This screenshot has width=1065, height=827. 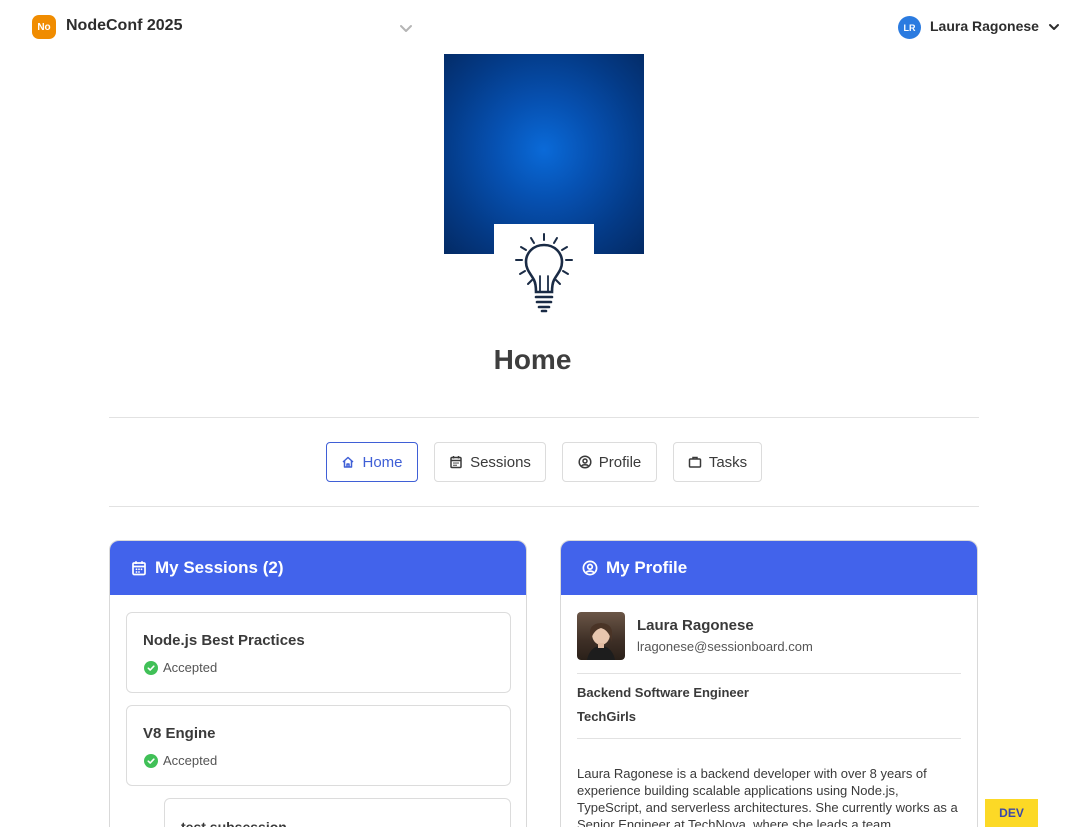 What do you see at coordinates (909, 27) in the screenshot?
I see `user-avatar: LR` at bounding box center [909, 27].